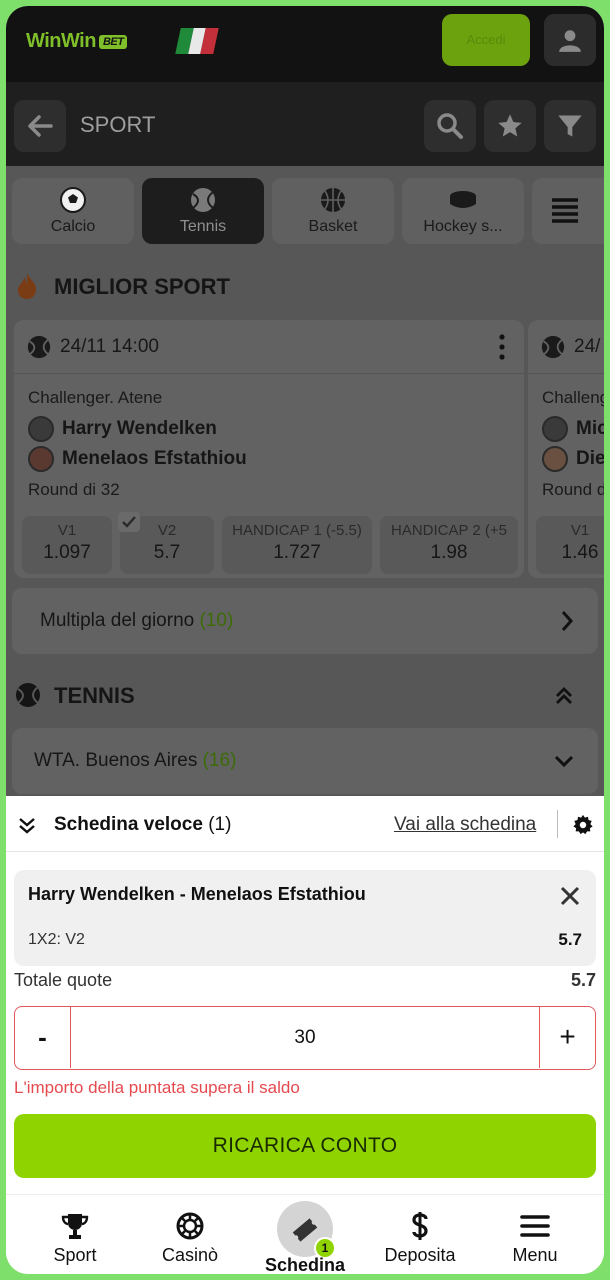 The image size is (610, 1280). I want to click on fire-icon, so click(27, 286).